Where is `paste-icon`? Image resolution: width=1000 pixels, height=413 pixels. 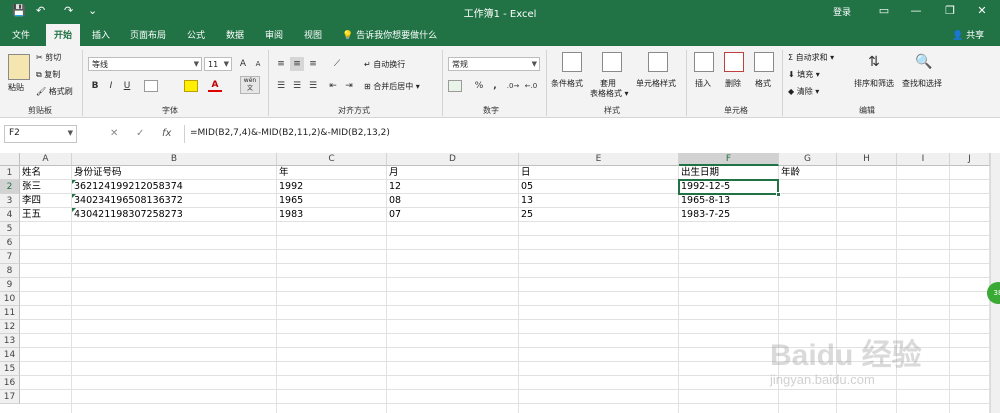
paste-icon is located at coordinates (19, 67).